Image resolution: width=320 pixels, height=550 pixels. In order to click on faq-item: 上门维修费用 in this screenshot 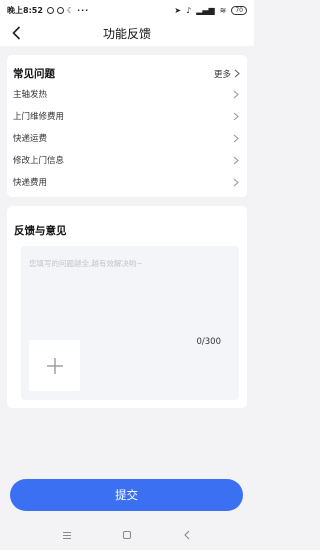, I will do `click(126, 116)`.